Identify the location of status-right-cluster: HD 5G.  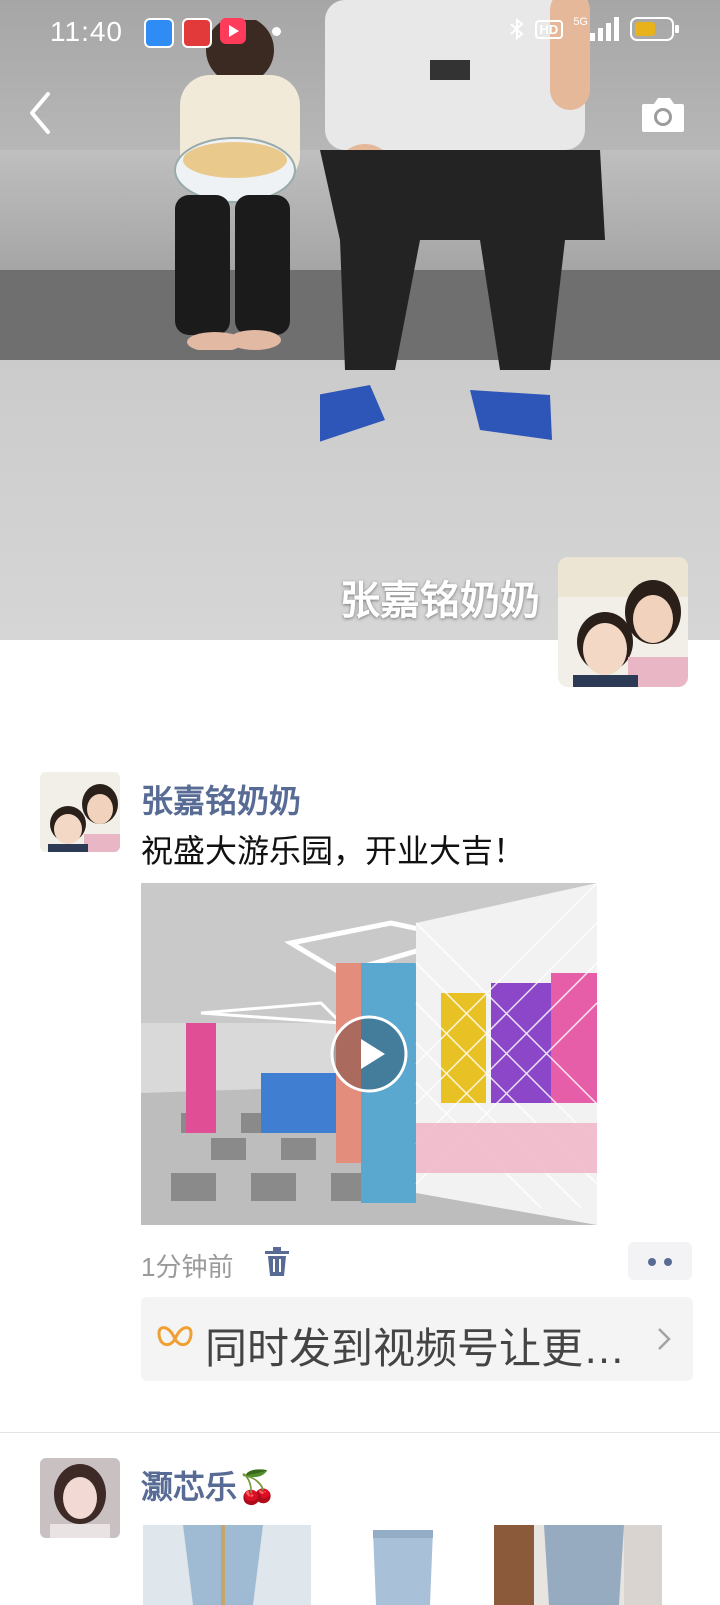
(594, 29).